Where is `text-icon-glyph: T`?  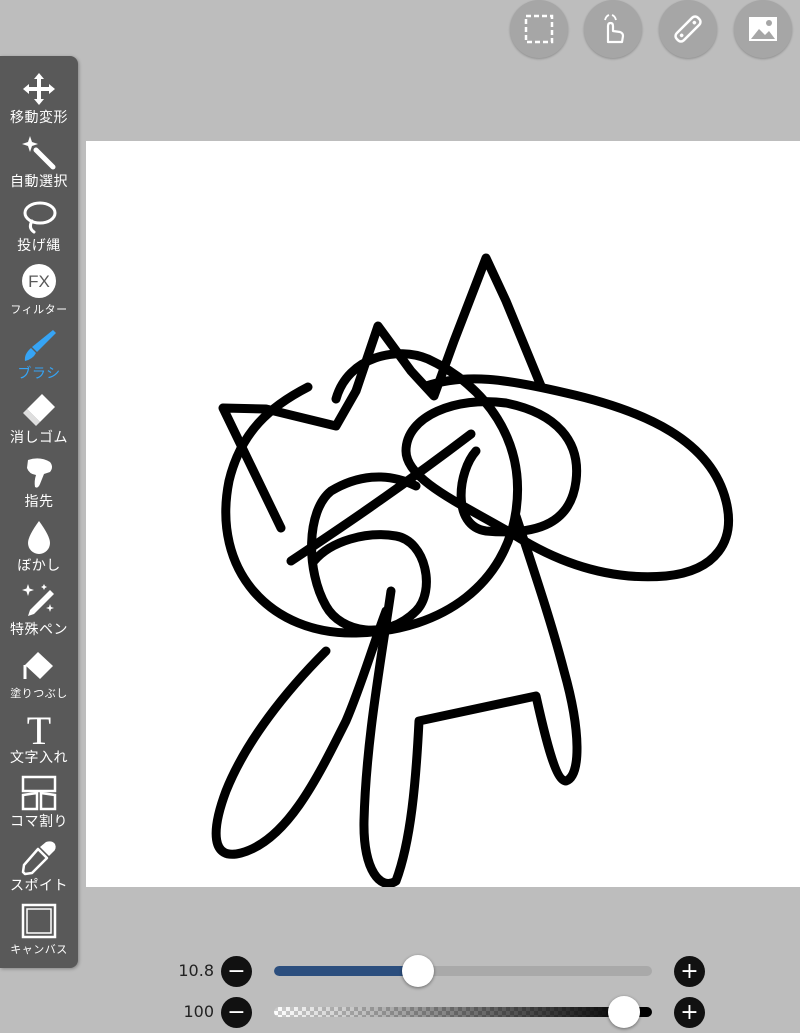 text-icon-glyph: T is located at coordinates (39, 729).